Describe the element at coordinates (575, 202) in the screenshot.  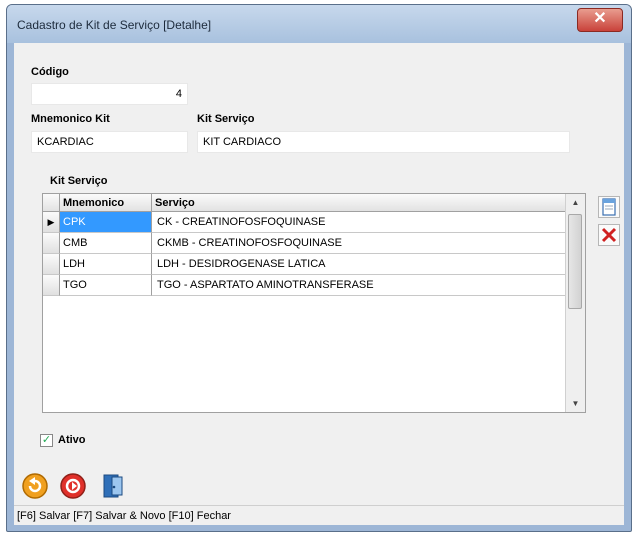
I see `scroll-up-icon: ▲` at that location.